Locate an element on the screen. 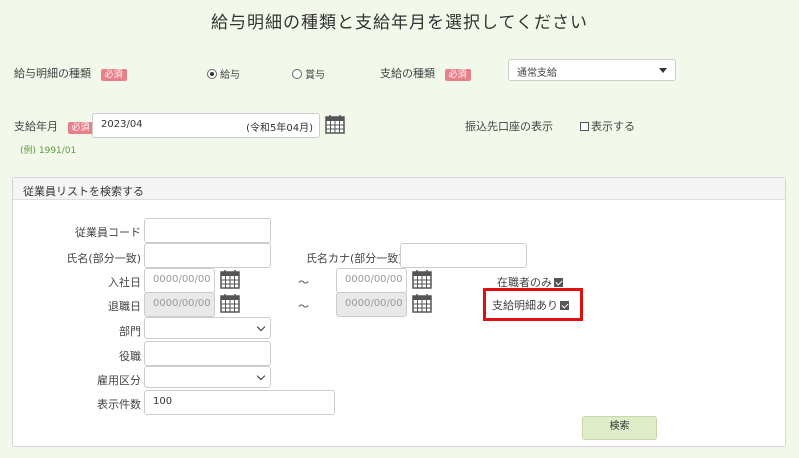  hire-date-to-input: 0000/00/00 is located at coordinates (371, 280).